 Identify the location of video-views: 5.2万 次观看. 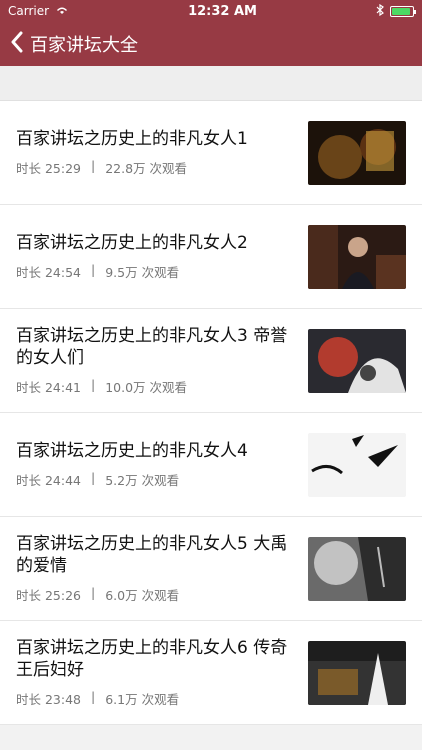
(142, 480).